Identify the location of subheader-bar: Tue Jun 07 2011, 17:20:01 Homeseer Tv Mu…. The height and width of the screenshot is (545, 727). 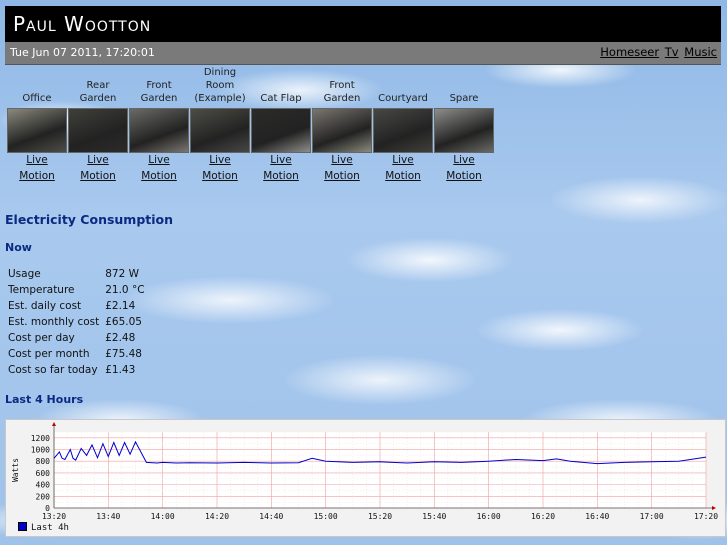
(363, 53).